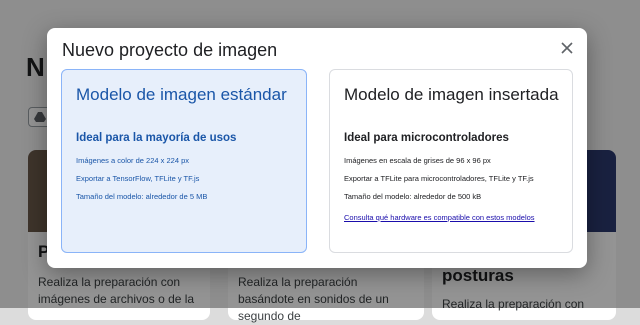 The width and height of the screenshot is (640, 325). I want to click on close-icon, so click(567, 48).